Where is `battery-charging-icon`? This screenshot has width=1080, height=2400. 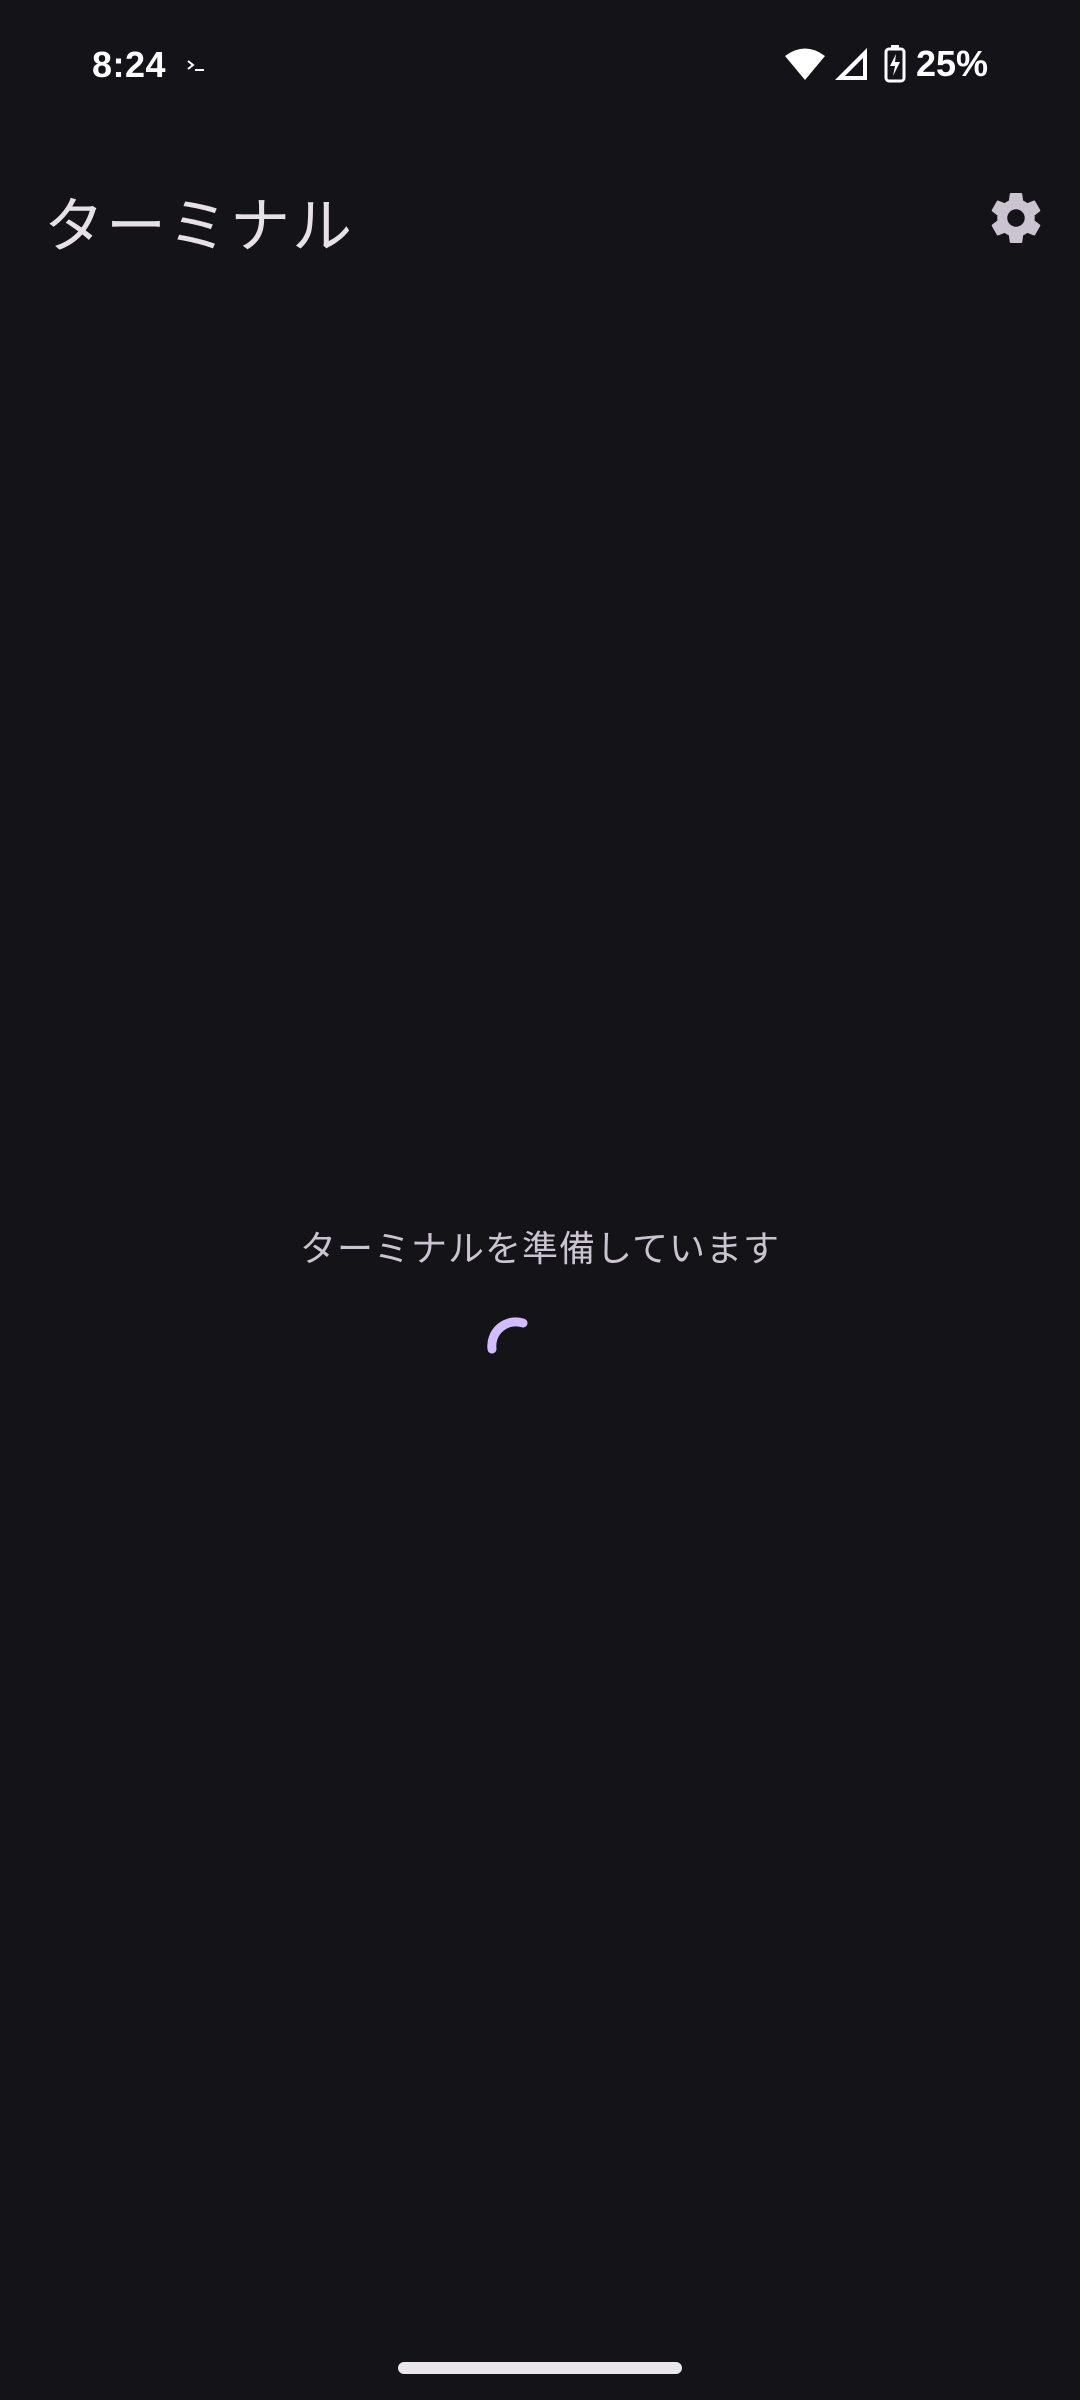 battery-charging-icon is located at coordinates (895, 64).